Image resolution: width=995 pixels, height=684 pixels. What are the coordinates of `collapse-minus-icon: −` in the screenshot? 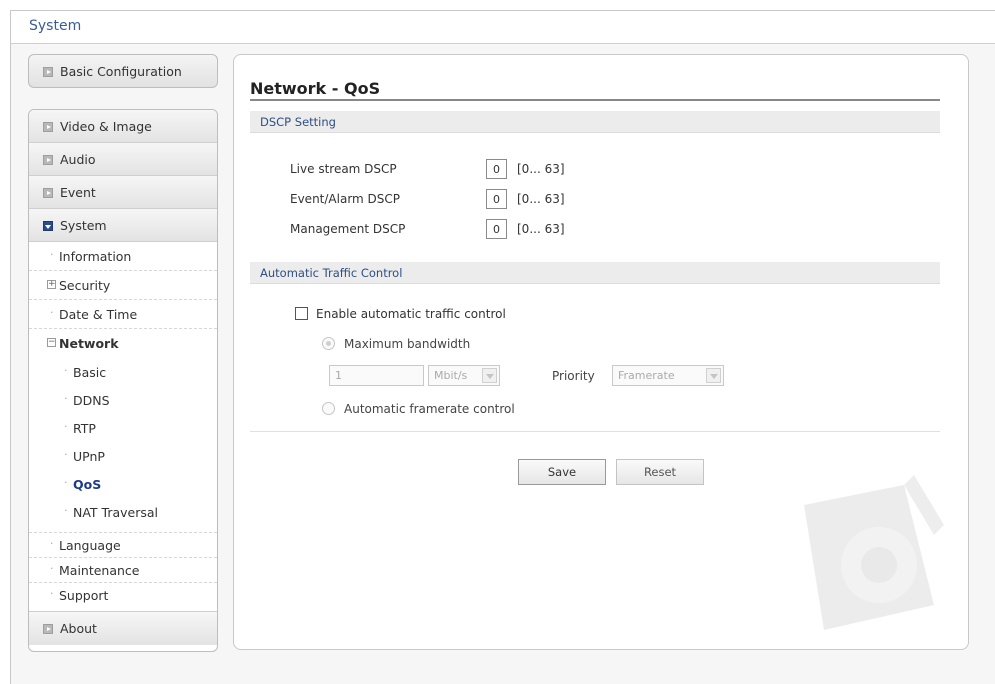 It's located at (51, 342).